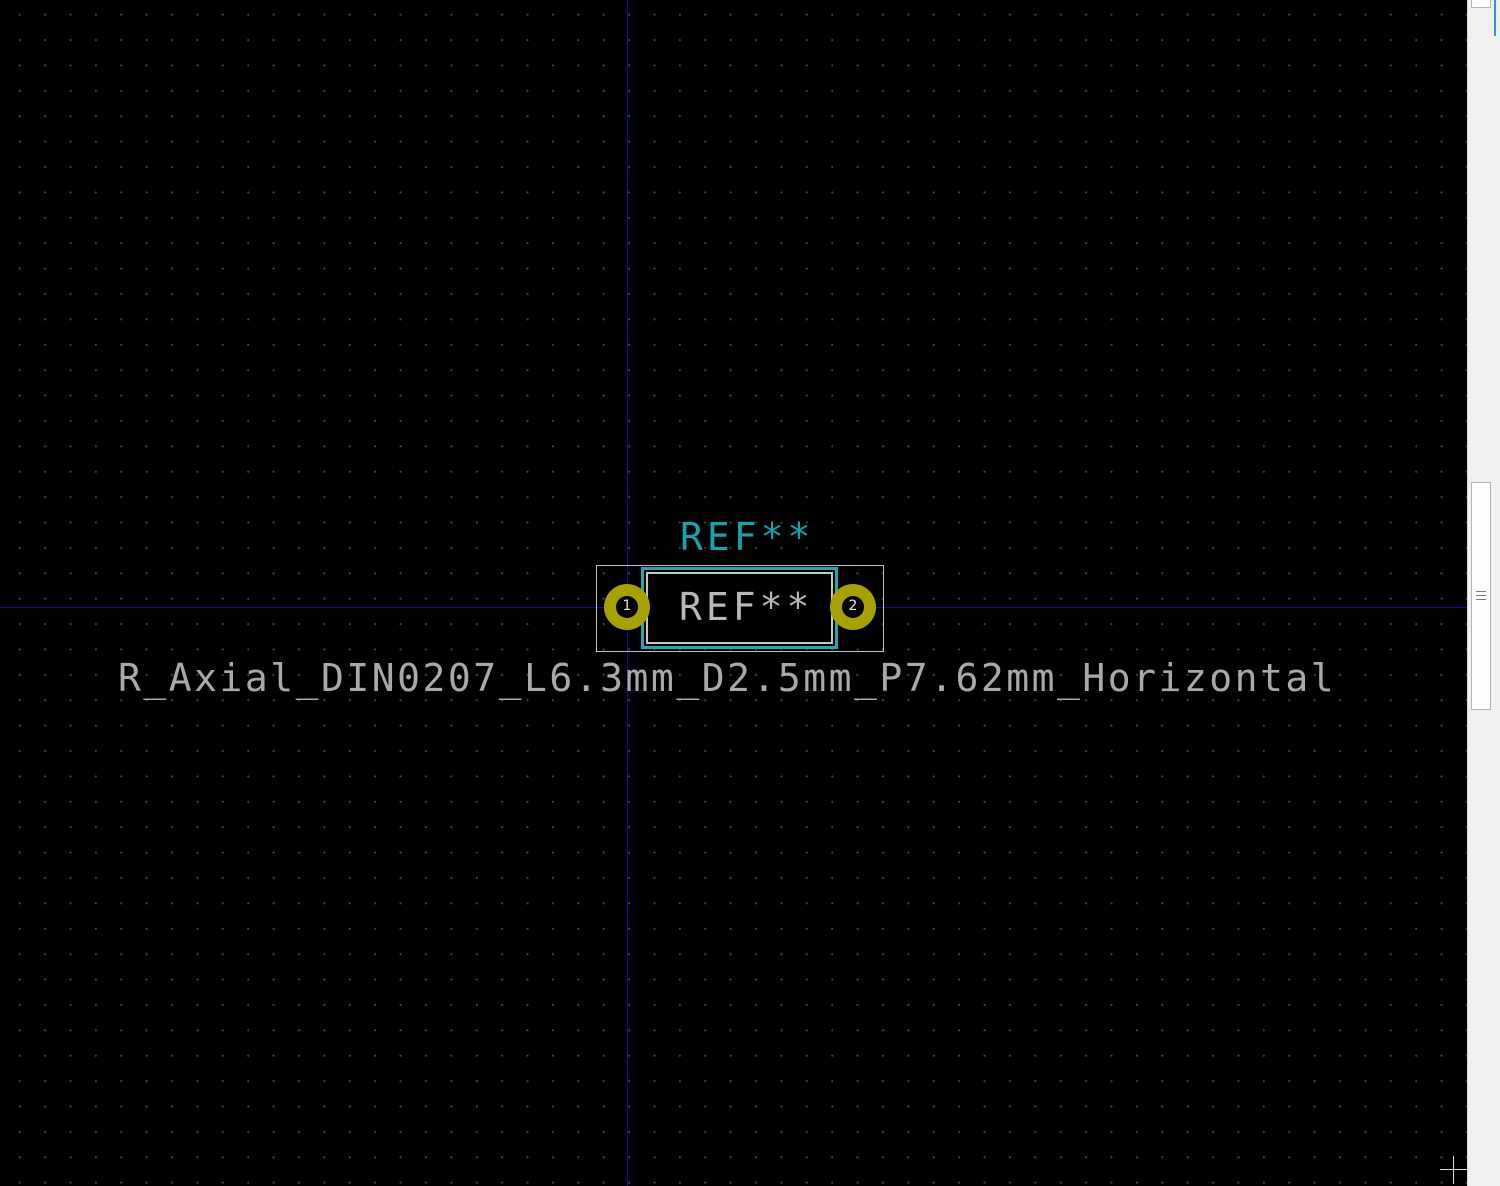 Image resolution: width=1500 pixels, height=1186 pixels. What do you see at coordinates (1453, 1170) in the screenshot?
I see `crosshair-cursor-icon` at bounding box center [1453, 1170].